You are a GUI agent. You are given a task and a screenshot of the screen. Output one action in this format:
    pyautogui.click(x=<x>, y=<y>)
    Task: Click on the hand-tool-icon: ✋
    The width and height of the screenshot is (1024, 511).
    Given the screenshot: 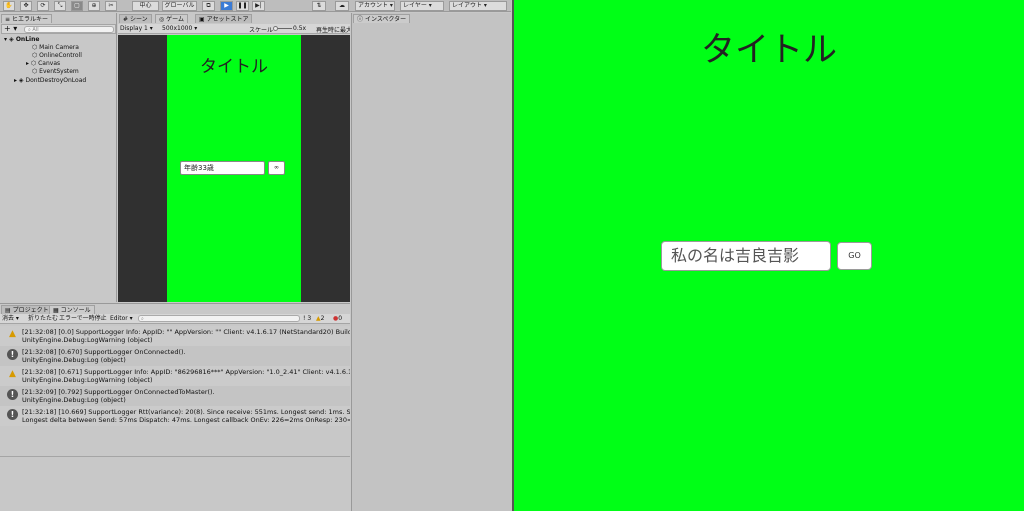 What is the action you would take?
    pyautogui.click(x=9, y=6)
    